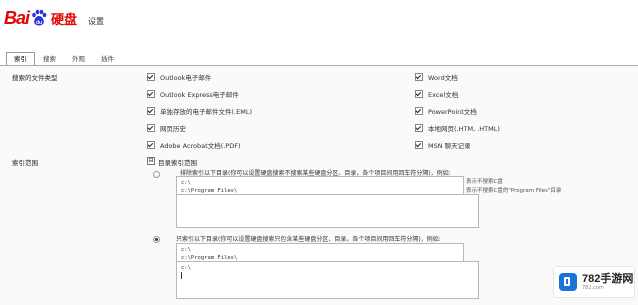 Image resolution: width=638 pixels, height=305 pixels. Describe the element at coordinates (181, 275) in the screenshot. I see `text-caret` at that location.